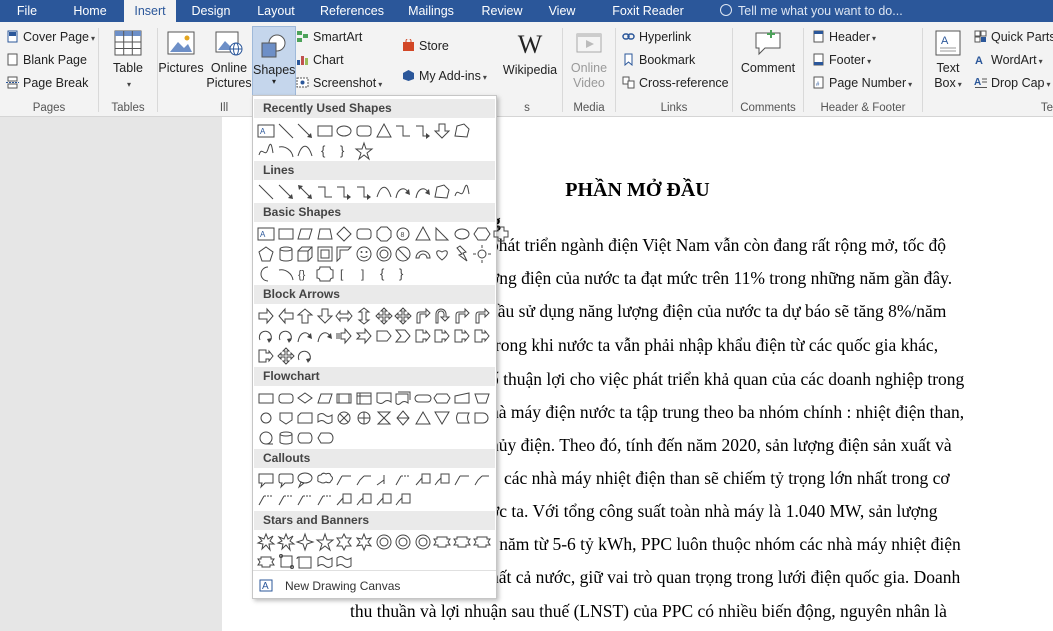 This screenshot has width=1053, height=631. Describe the element at coordinates (47, 83) in the screenshot. I see `page-break-button: Page Break` at that location.